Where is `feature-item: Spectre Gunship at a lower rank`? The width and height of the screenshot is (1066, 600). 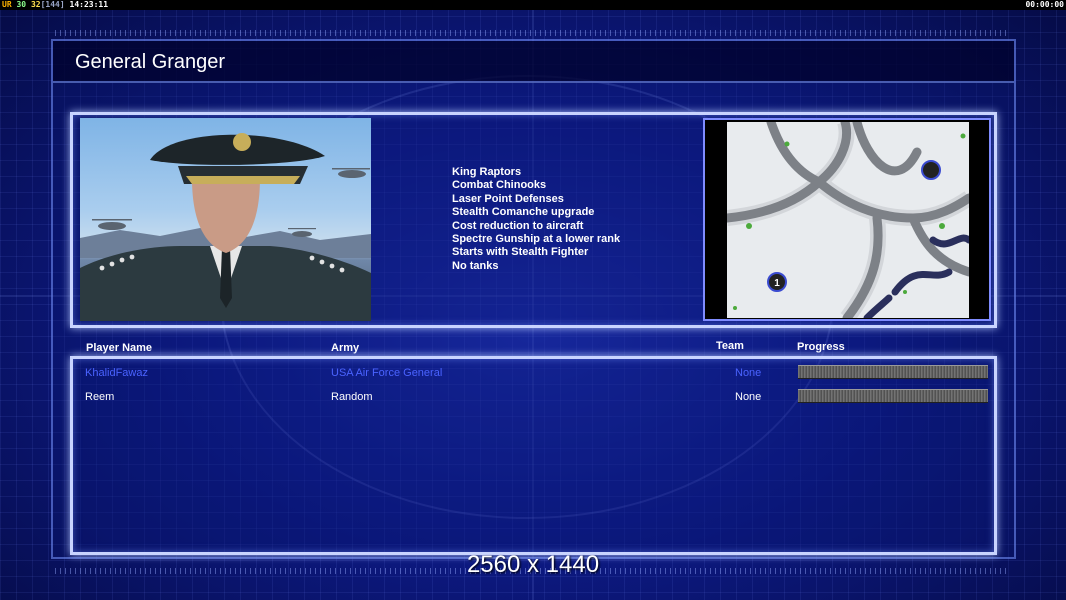 feature-item: Spectre Gunship at a lower rank is located at coordinates (536, 239).